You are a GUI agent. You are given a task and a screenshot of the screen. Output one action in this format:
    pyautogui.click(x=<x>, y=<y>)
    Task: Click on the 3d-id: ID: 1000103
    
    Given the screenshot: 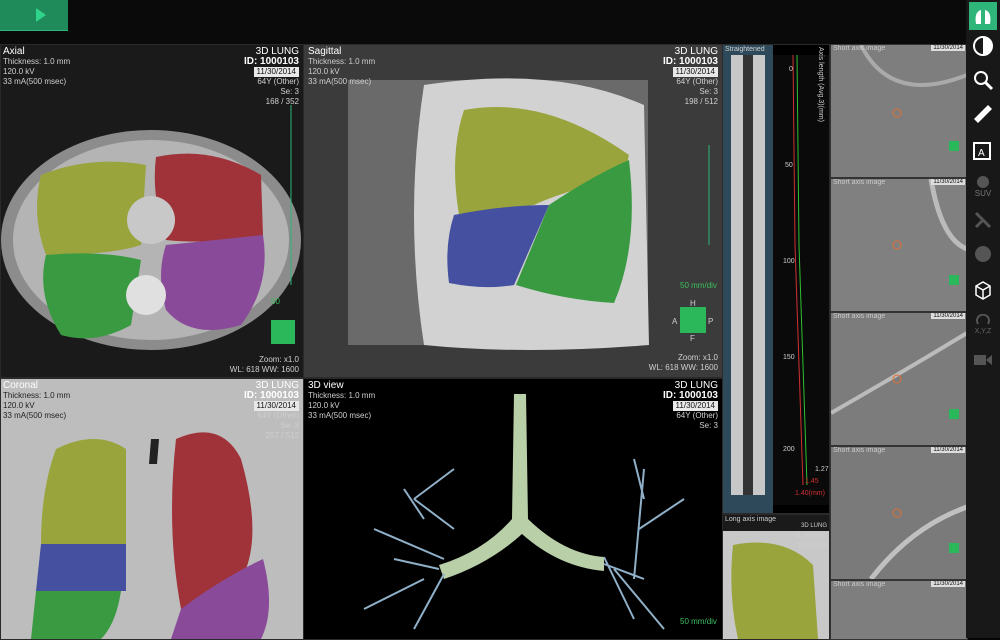 What is the action you would take?
    pyautogui.click(x=690, y=395)
    